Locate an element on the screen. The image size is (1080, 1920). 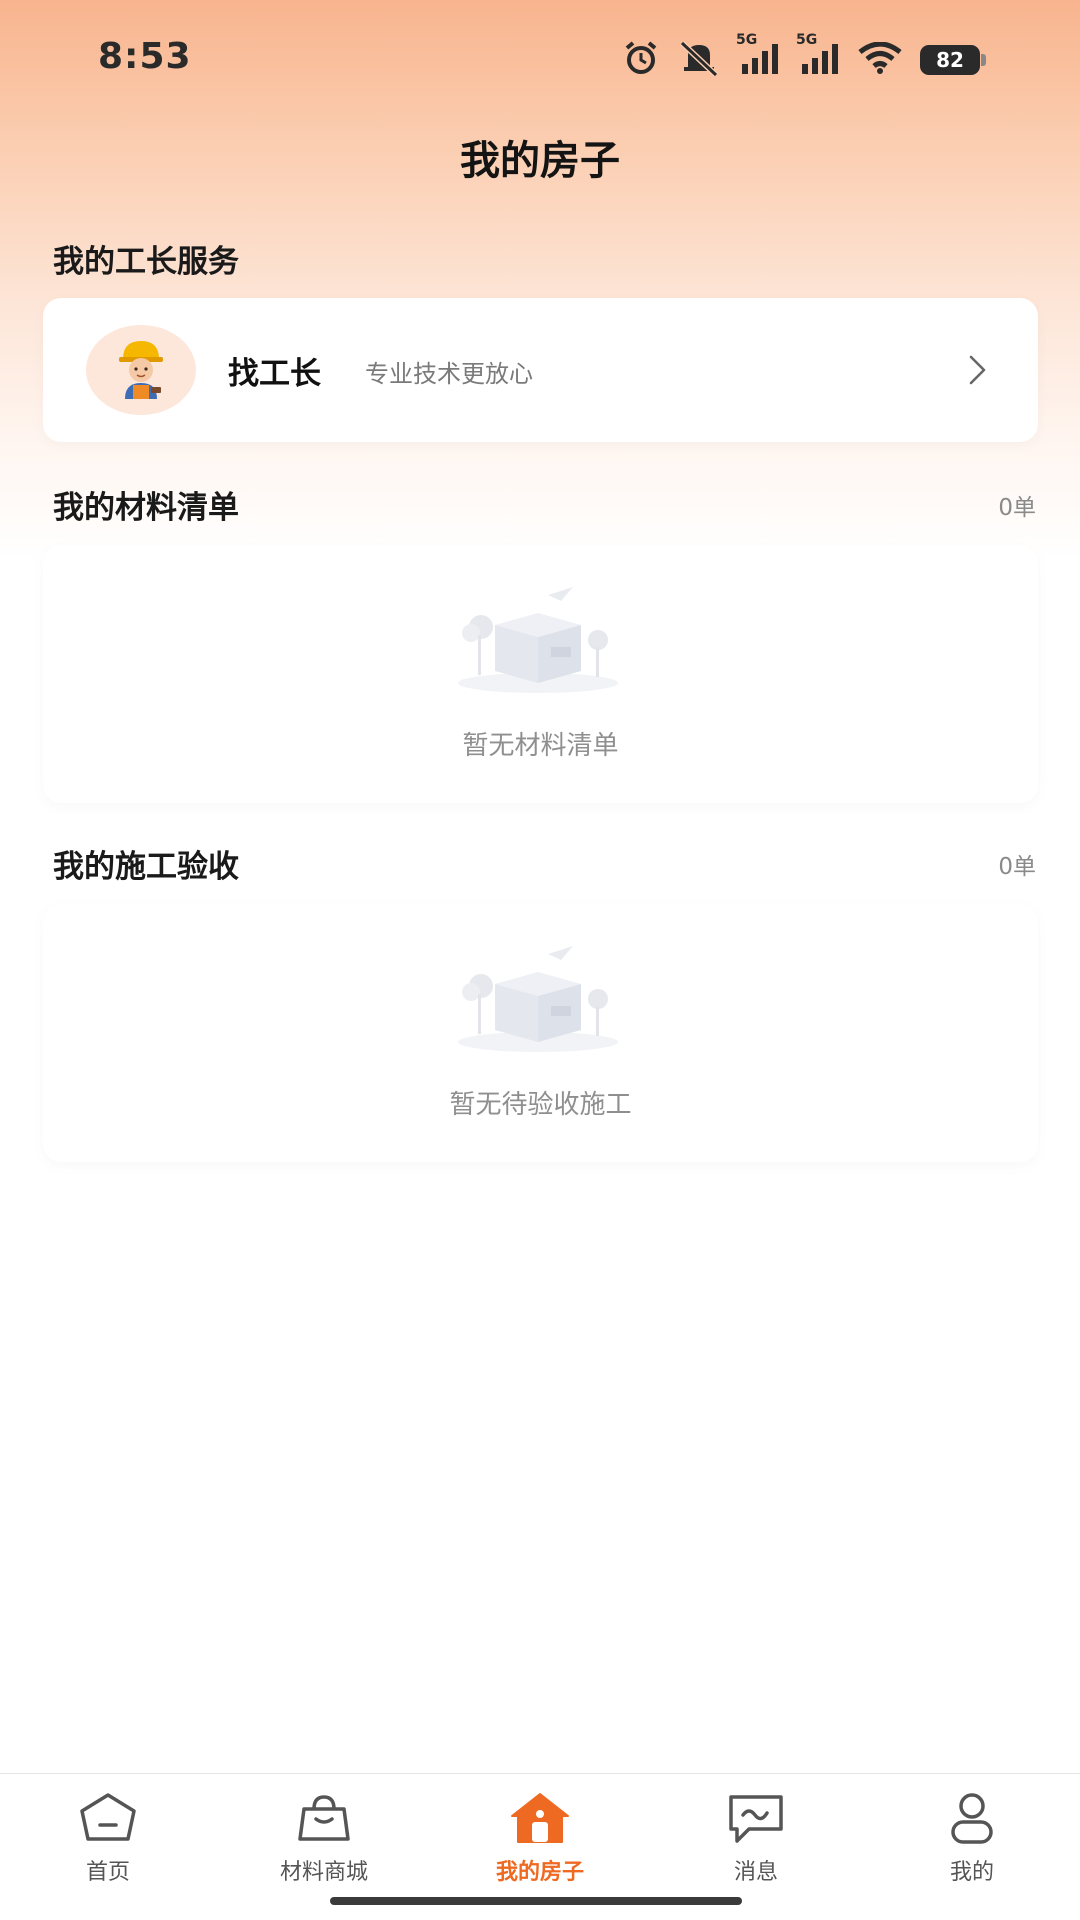
foreman-description: 专业技术更放心 is located at coordinates (449, 374).